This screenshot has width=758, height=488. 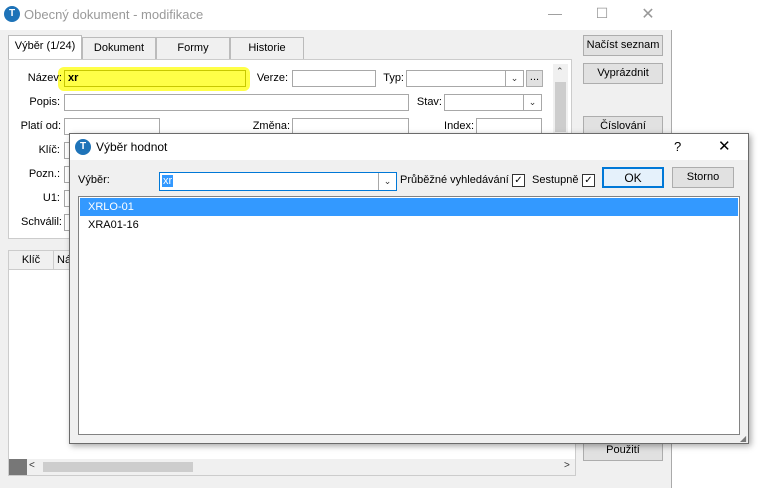 What do you see at coordinates (118, 467) in the screenshot?
I see `grid-hscroll-thumb` at bounding box center [118, 467].